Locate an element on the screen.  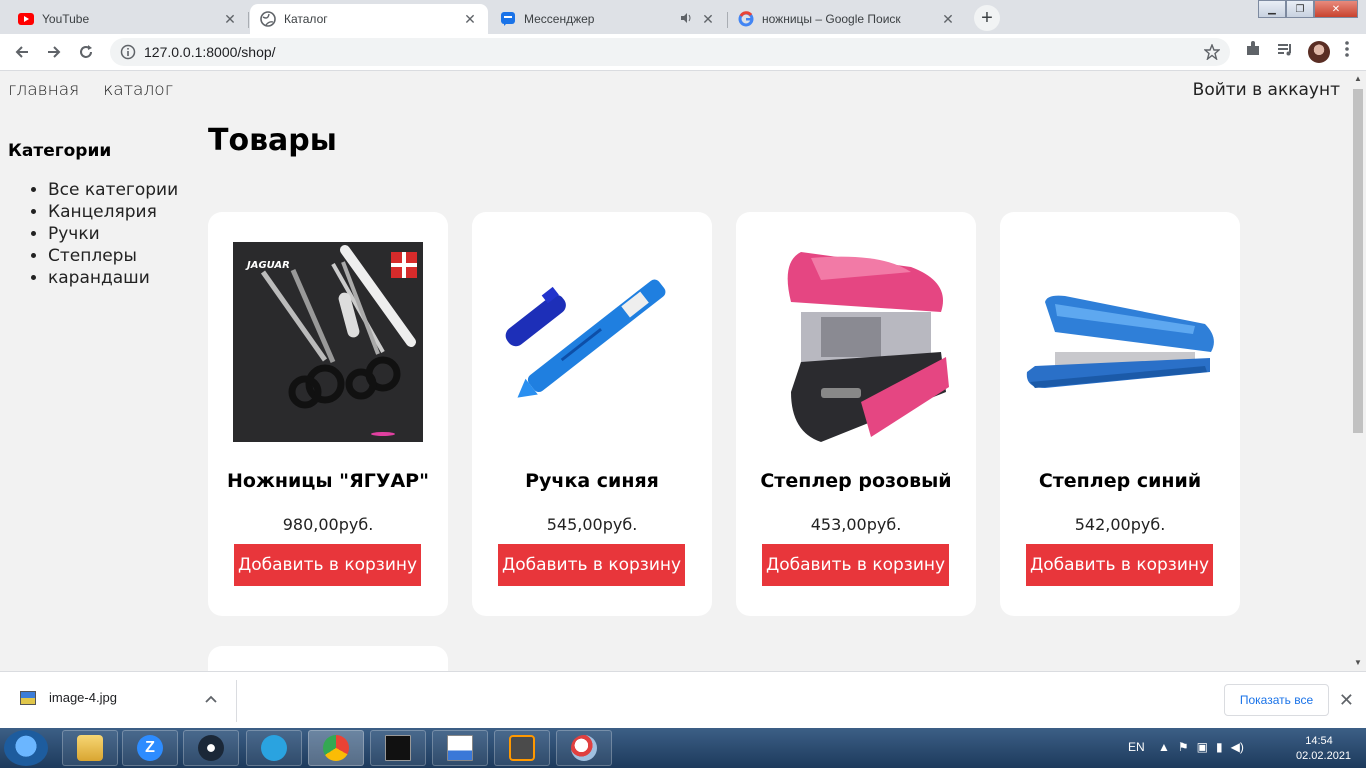
tab-youtube: YouTube ✕ is located at coordinates (128, 19).